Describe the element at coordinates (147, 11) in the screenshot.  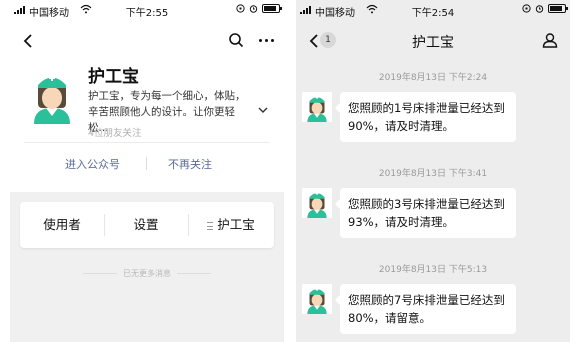
I see `status-bar: 中国移动 下午2:55` at that location.